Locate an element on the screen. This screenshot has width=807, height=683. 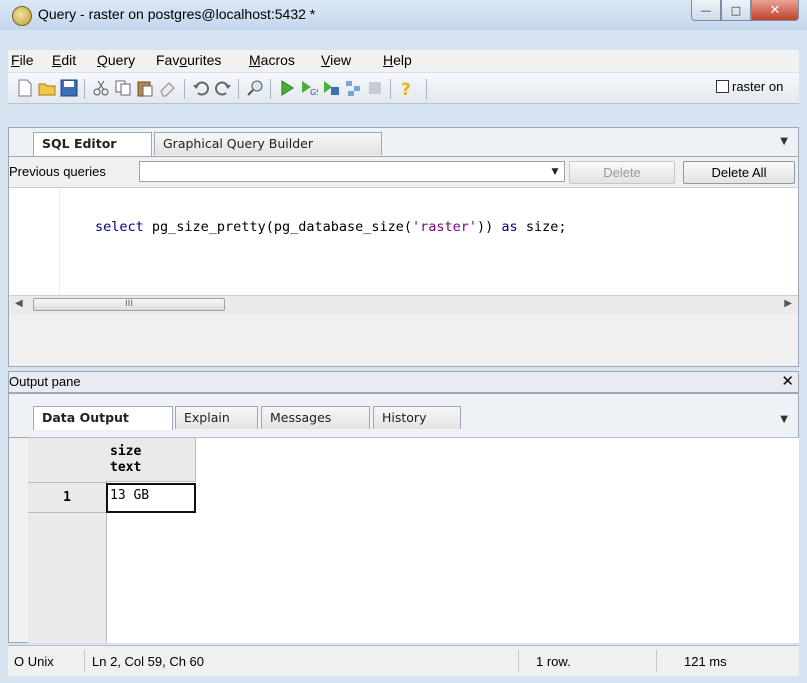
status-duration: 121 ms is located at coordinates (705, 661).